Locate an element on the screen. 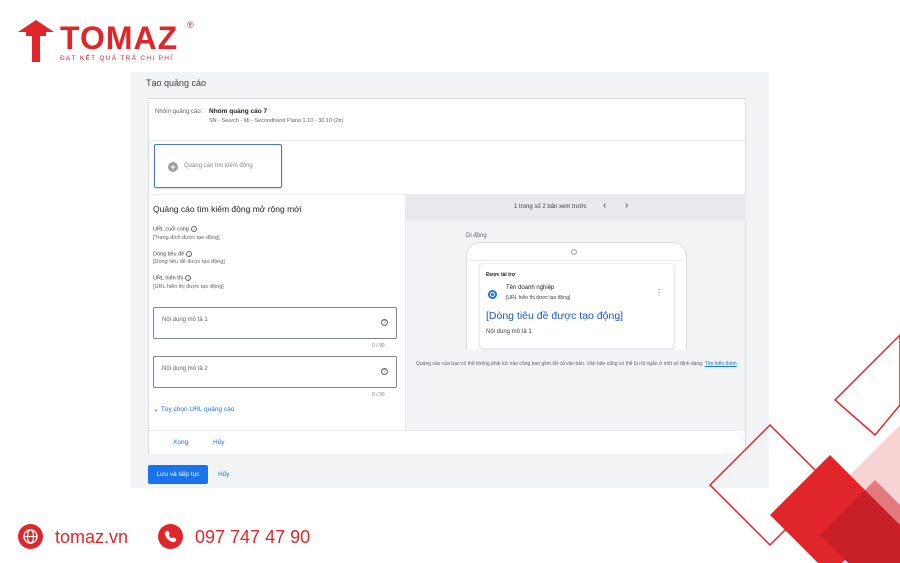  done-button: Xong is located at coordinates (180, 442).